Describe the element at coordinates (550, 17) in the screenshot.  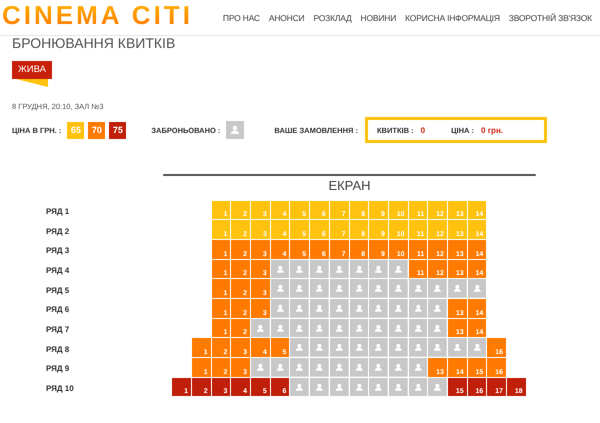
I see `nav-link: ЗВОРОТНІЙ ЗВ'ЯЗОК` at that location.